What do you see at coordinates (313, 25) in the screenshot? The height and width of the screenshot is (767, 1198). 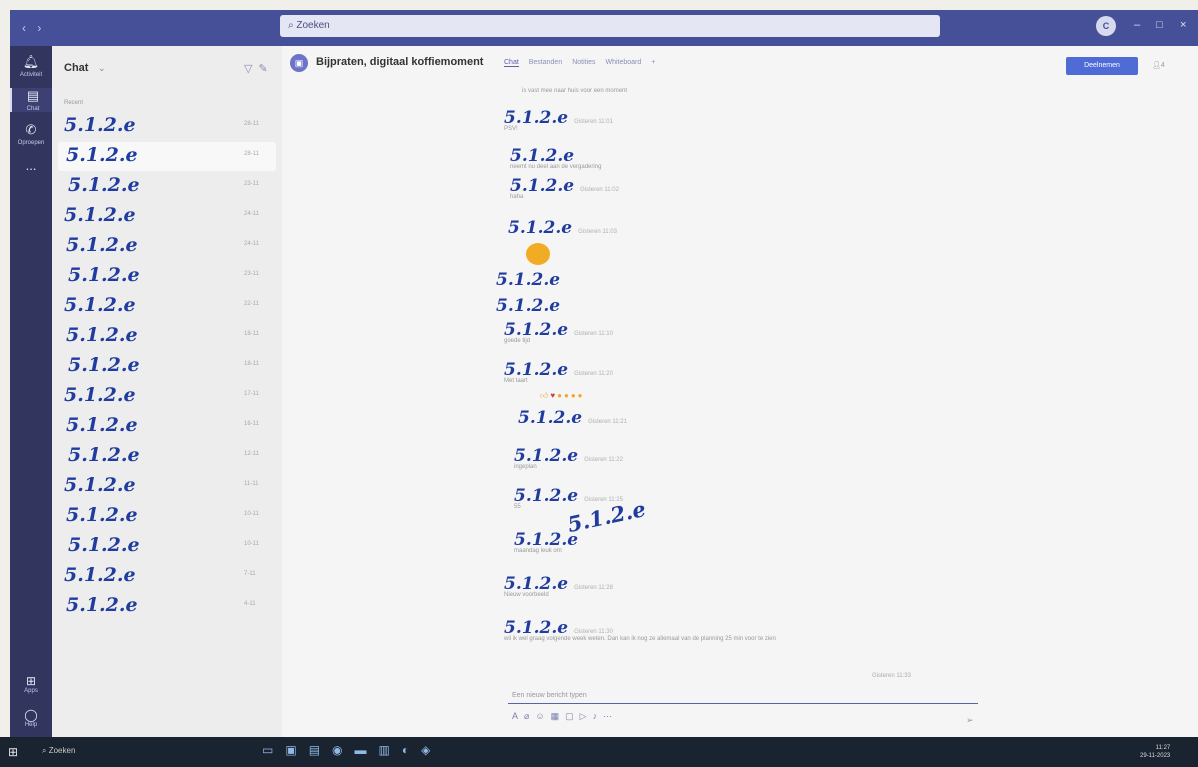 I see `search-placeholder: Zoeken` at bounding box center [313, 25].